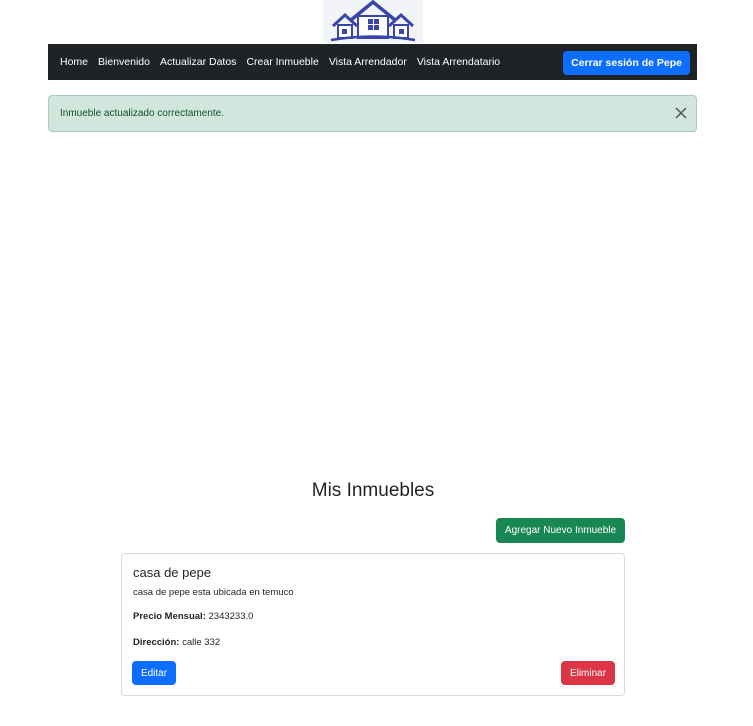 The height and width of the screenshot is (726, 753). I want to click on address-value: calle 332, so click(201, 642).